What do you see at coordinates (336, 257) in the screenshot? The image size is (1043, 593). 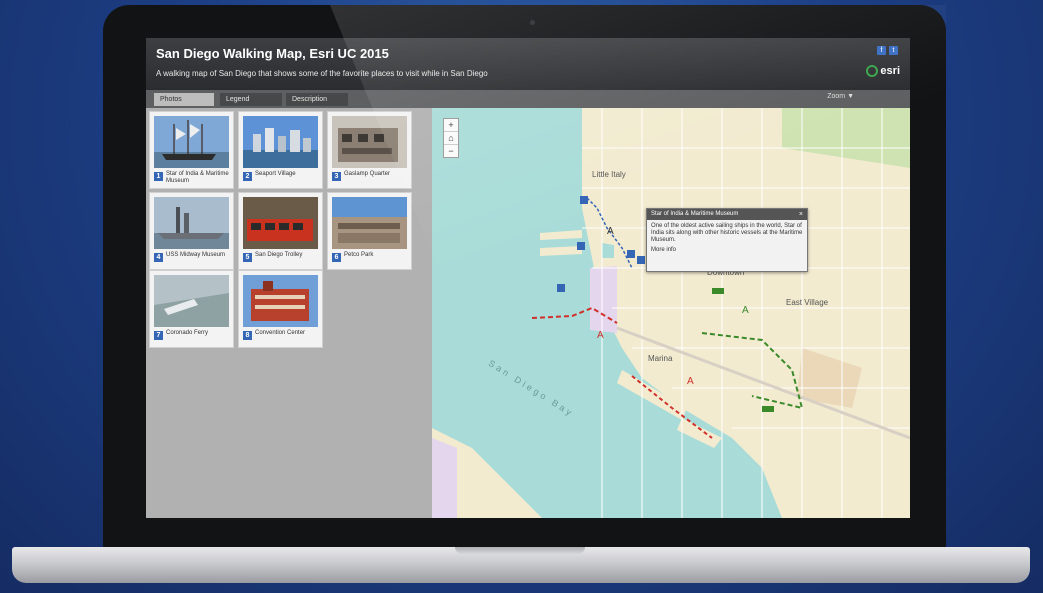 I see `card-number: 6` at bounding box center [336, 257].